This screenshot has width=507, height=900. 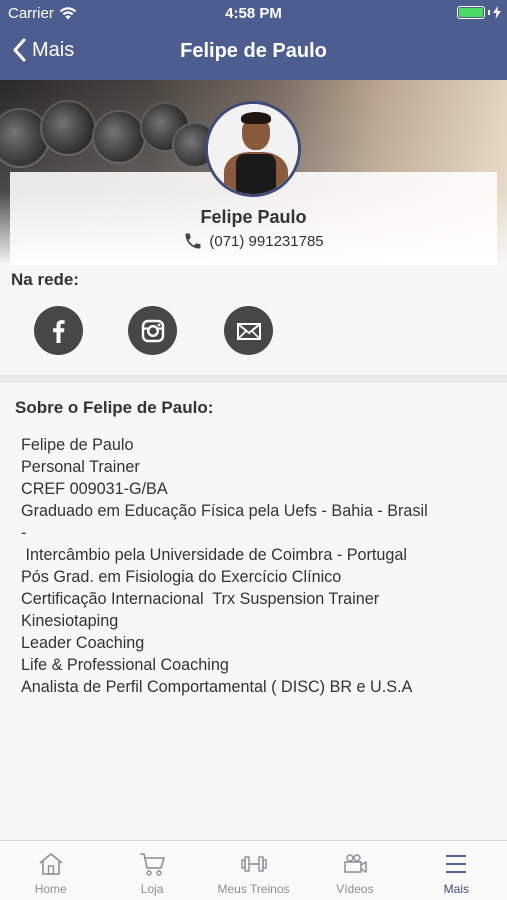 I want to click on tab-videos: Vídeos, so click(x=354, y=870).